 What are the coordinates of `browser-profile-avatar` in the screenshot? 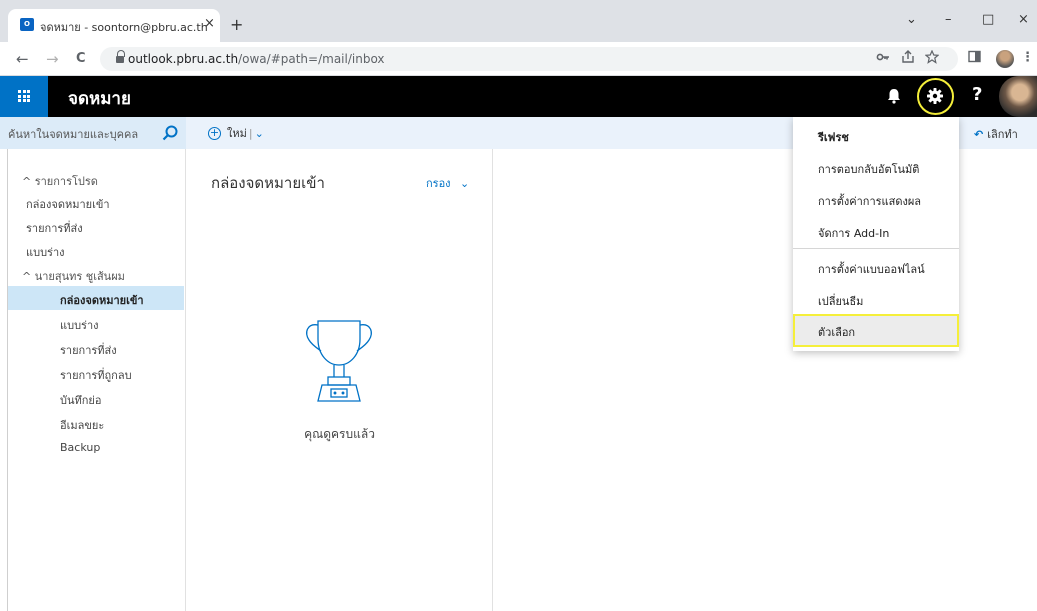 It's located at (1005, 59).